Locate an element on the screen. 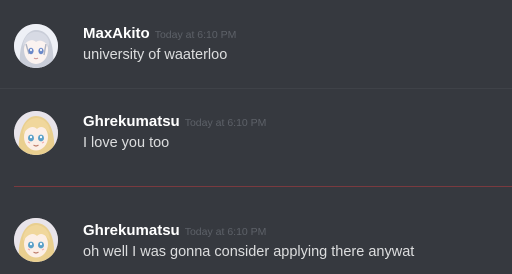  silver-haired-anime-avatar-icon is located at coordinates (36, 46).